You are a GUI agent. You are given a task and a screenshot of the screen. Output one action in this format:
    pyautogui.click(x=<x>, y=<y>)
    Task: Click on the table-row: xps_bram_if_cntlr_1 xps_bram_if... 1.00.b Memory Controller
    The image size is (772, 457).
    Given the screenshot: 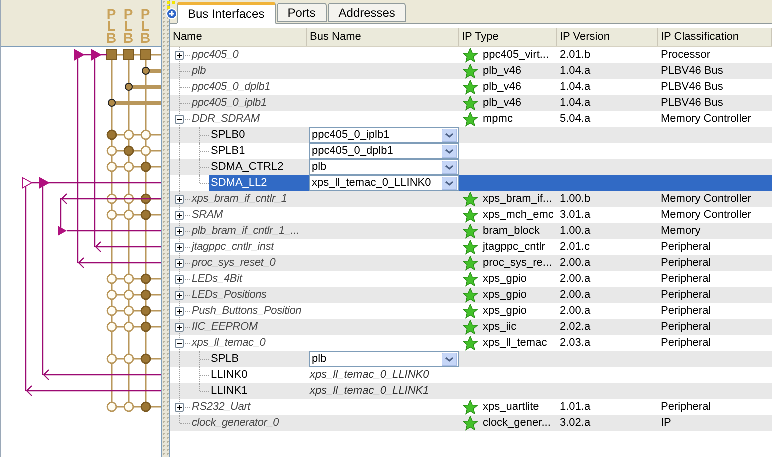 What is the action you would take?
    pyautogui.click(x=471, y=199)
    